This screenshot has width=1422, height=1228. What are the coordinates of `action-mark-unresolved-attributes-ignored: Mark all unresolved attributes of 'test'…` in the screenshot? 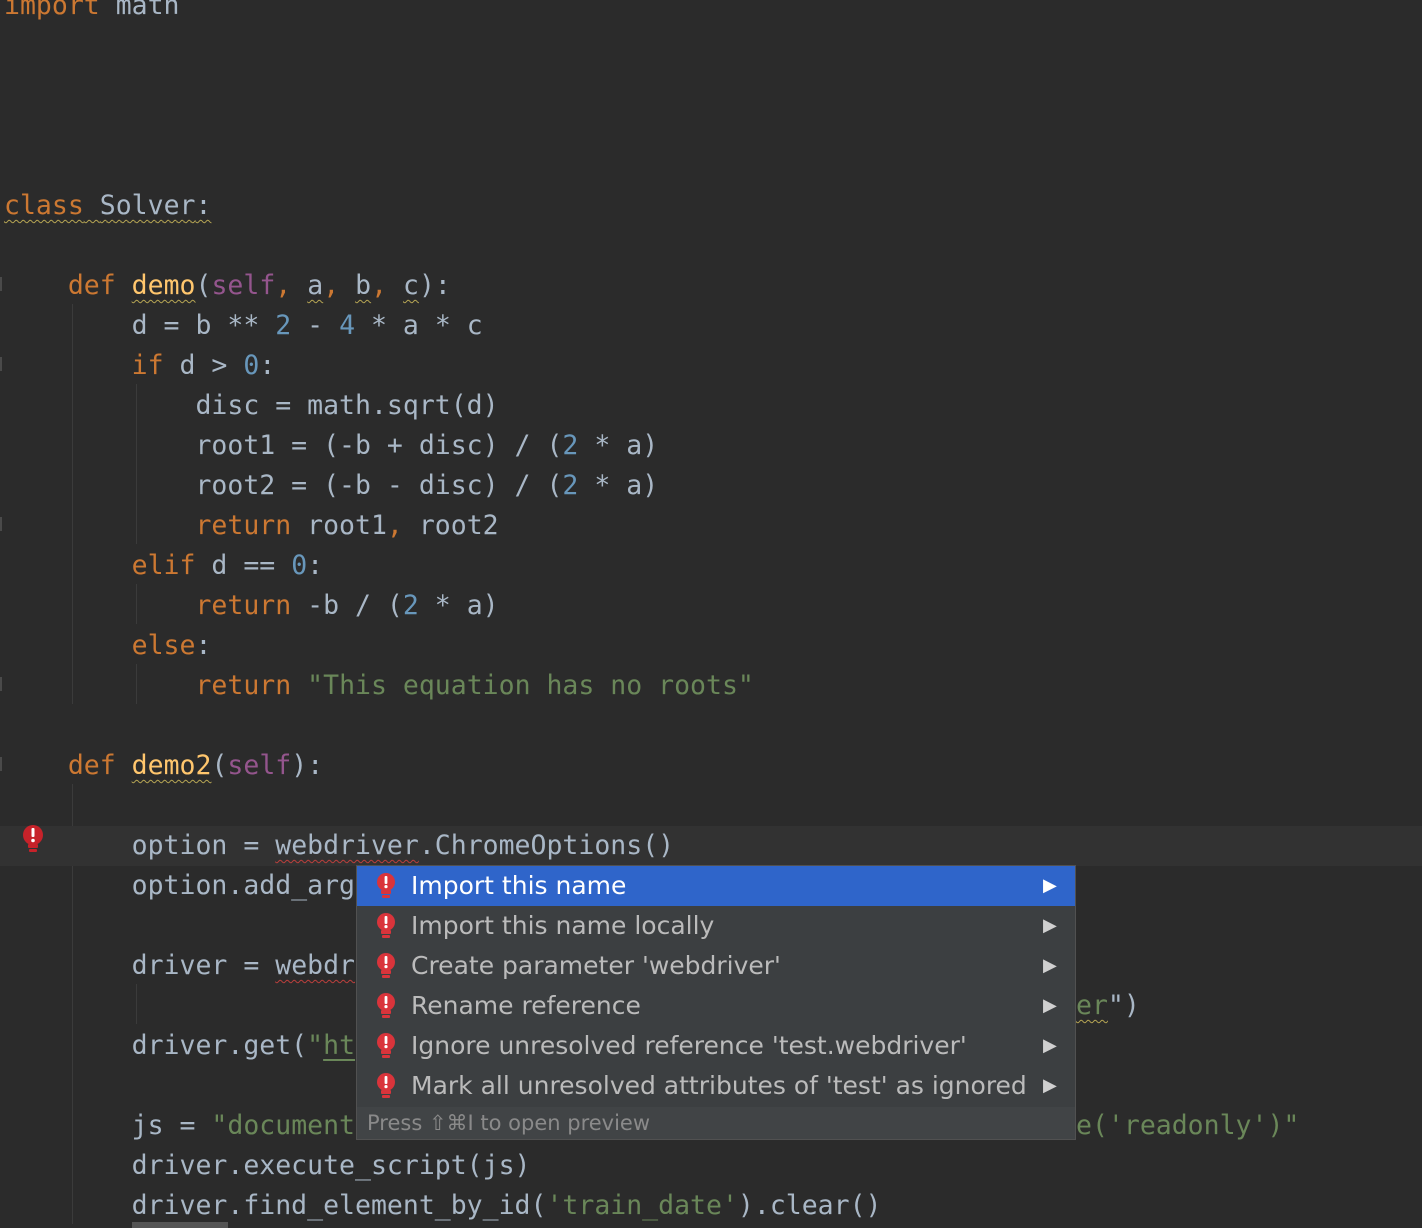 It's located at (716, 1086).